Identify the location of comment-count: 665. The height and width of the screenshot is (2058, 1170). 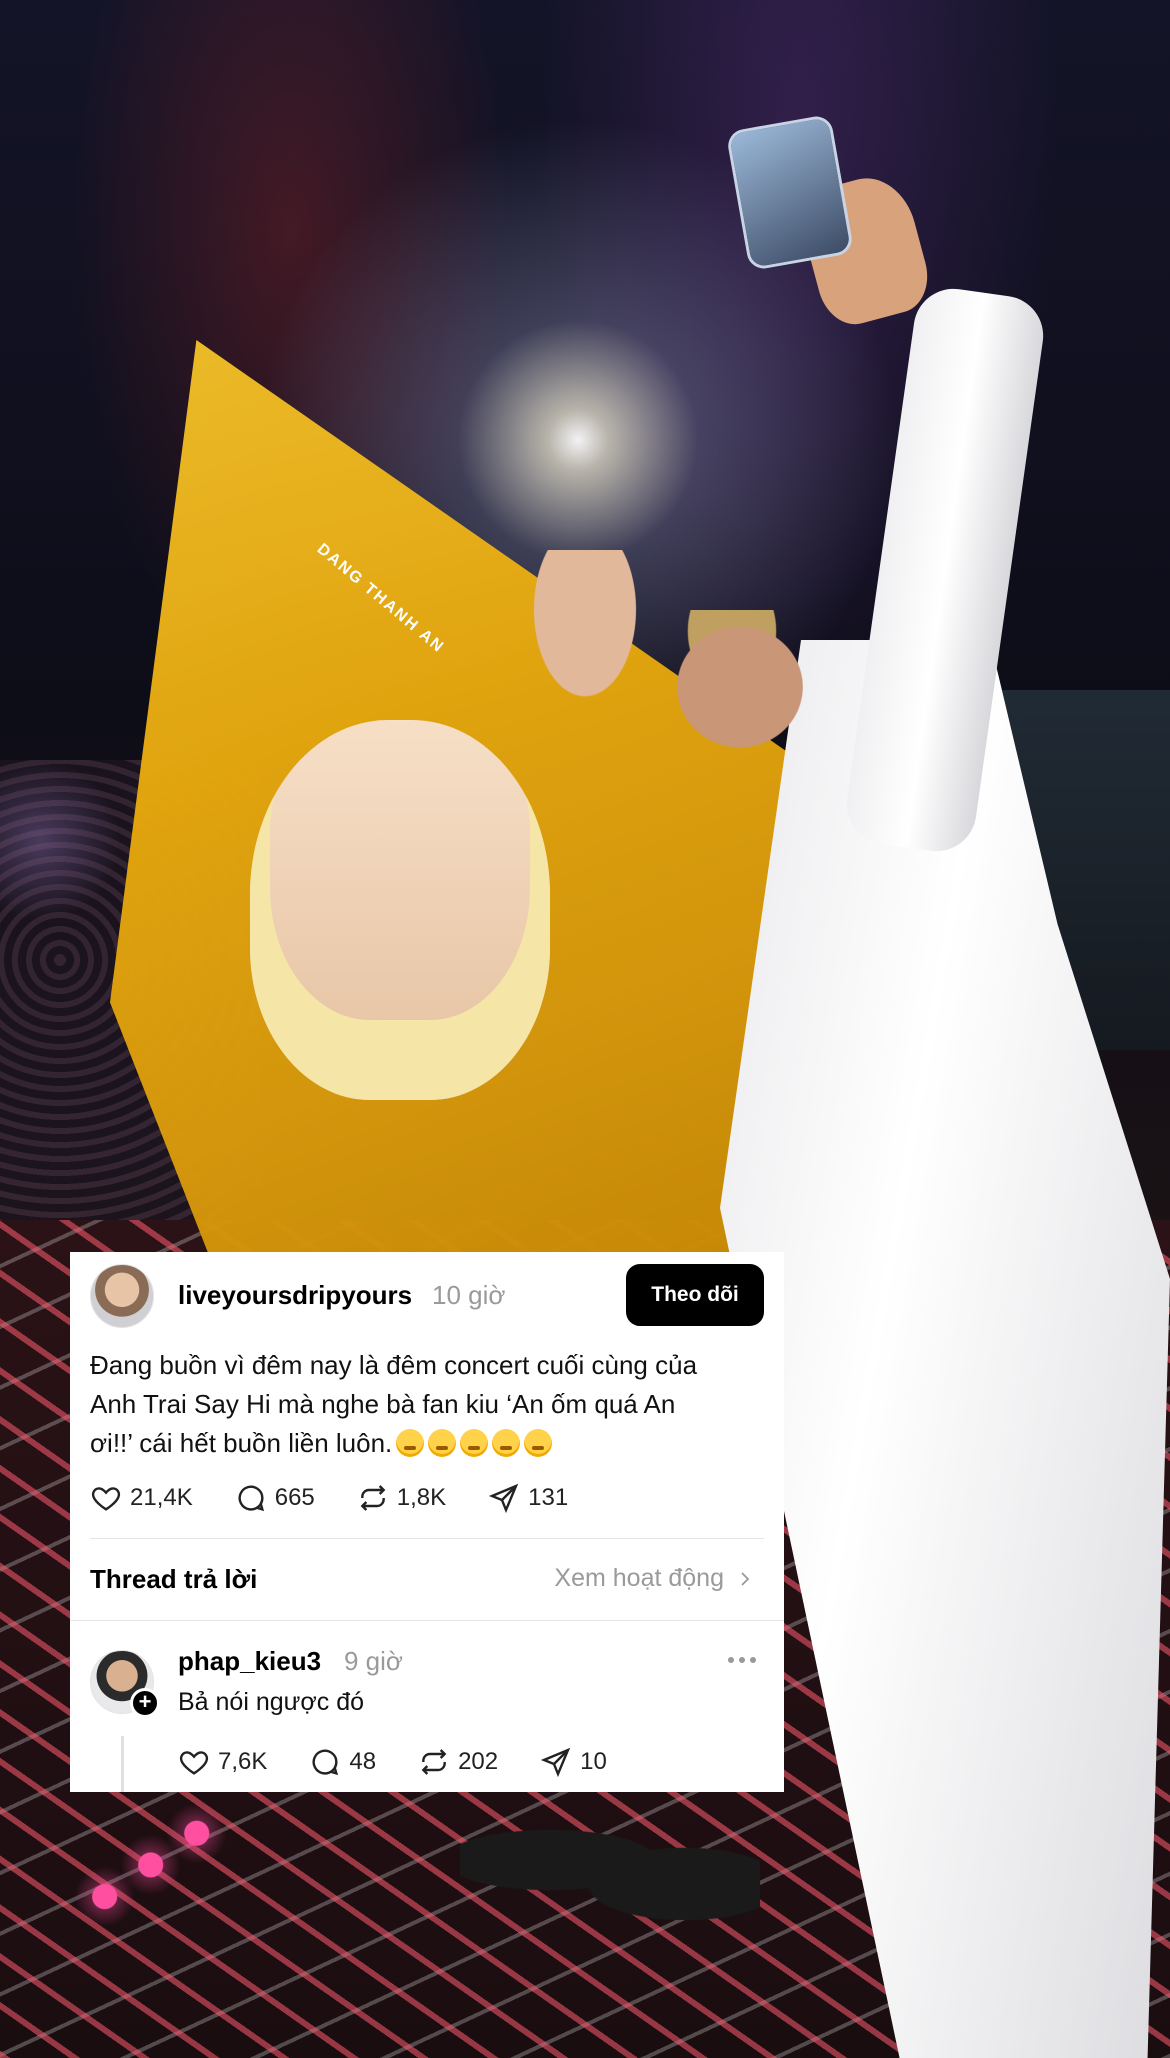
(294, 1497).